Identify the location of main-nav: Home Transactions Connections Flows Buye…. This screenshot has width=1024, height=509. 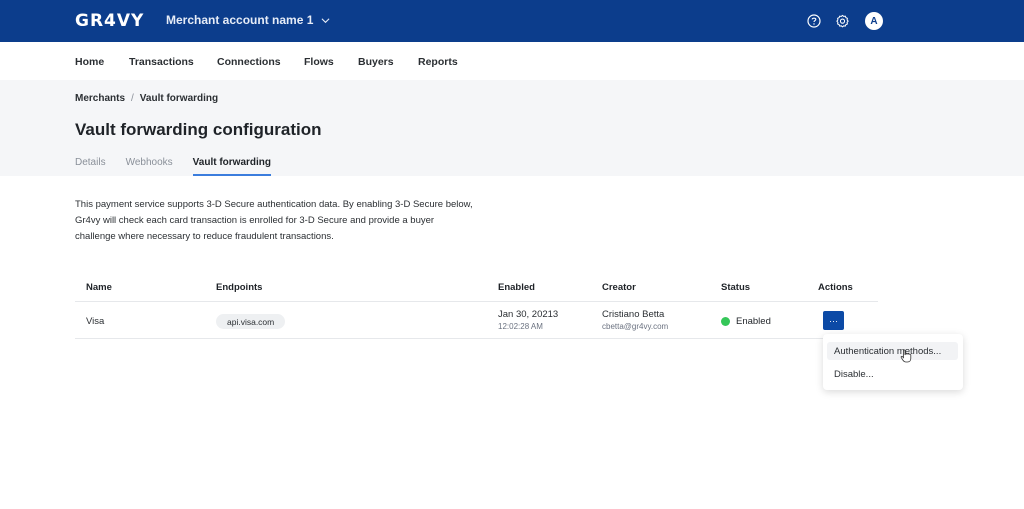
(512, 61).